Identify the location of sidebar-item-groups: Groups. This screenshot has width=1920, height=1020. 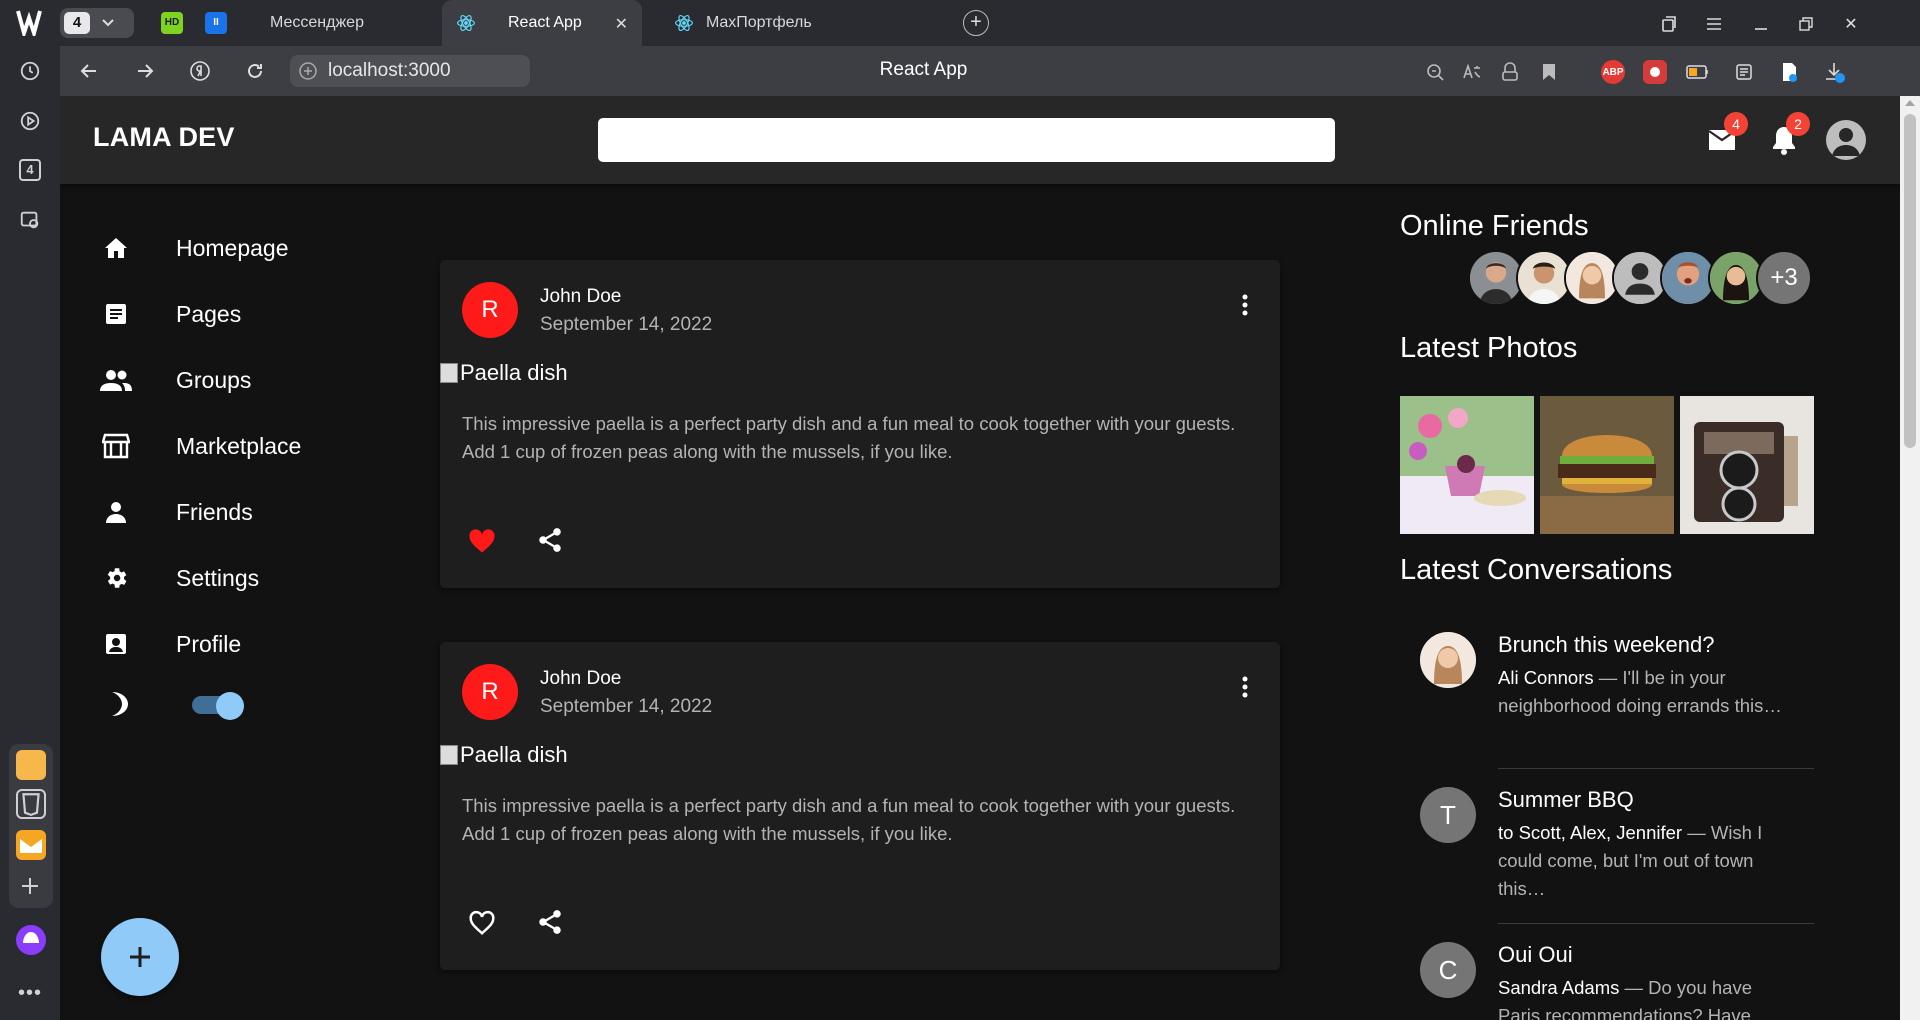
(175, 380).